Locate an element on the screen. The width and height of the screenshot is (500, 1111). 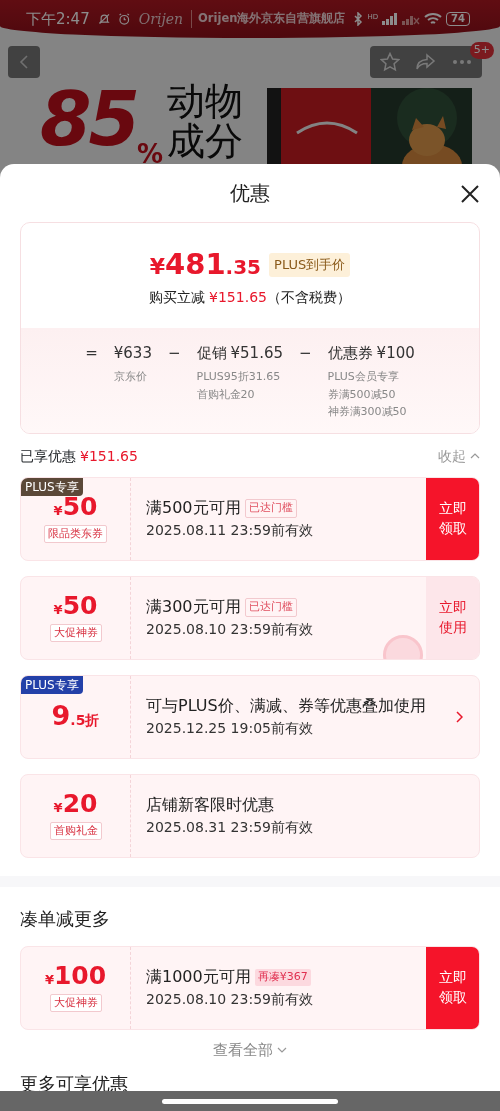
breakdown-note: PLUS会员专享券满500减50 is located at coordinates (363, 386).